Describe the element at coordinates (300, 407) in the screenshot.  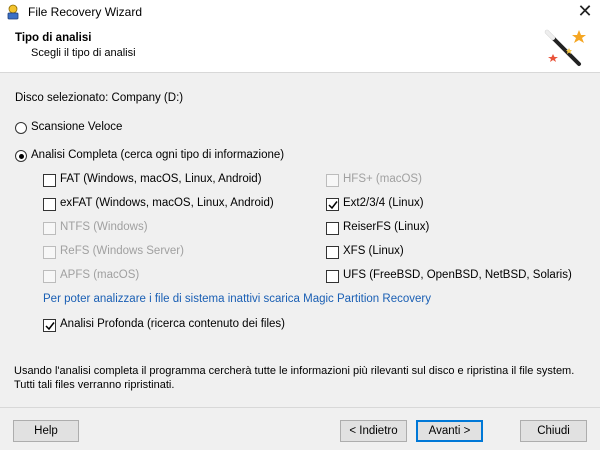
I see `footer-divider` at that location.